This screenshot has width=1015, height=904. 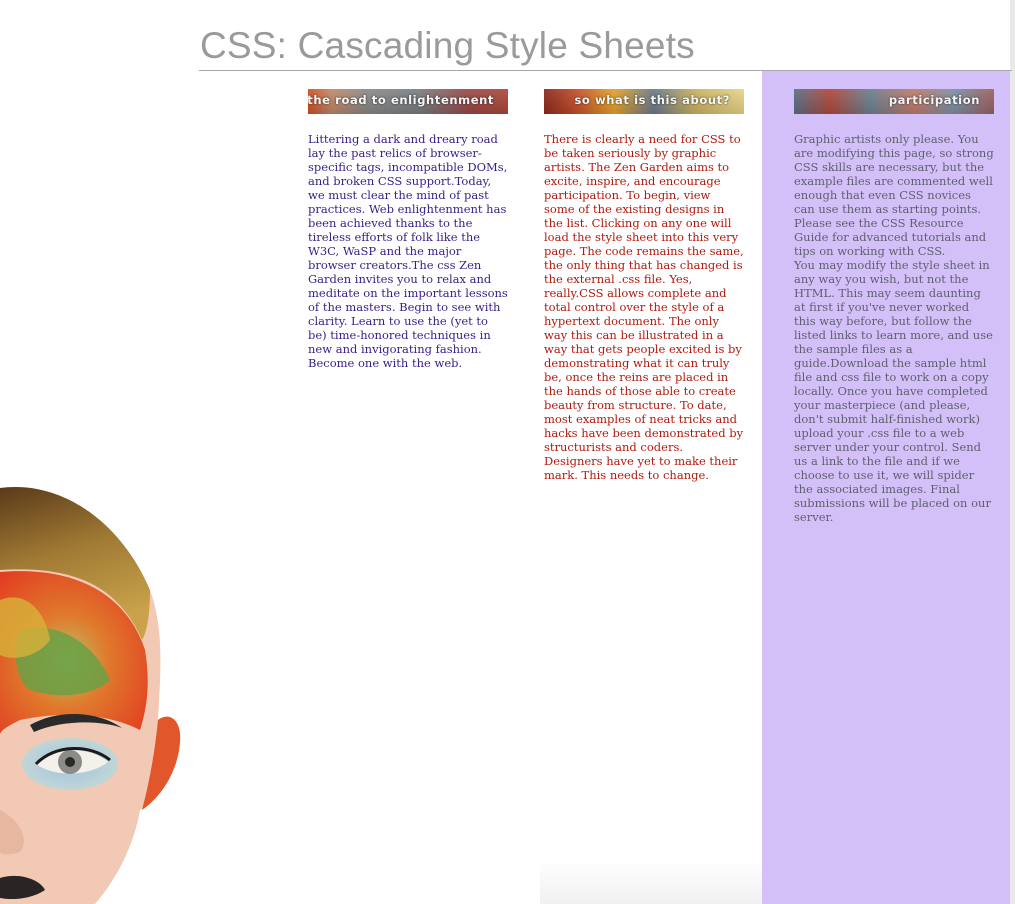 What do you see at coordinates (934, 100) in the screenshot?
I see `section-heading: participation` at bounding box center [934, 100].